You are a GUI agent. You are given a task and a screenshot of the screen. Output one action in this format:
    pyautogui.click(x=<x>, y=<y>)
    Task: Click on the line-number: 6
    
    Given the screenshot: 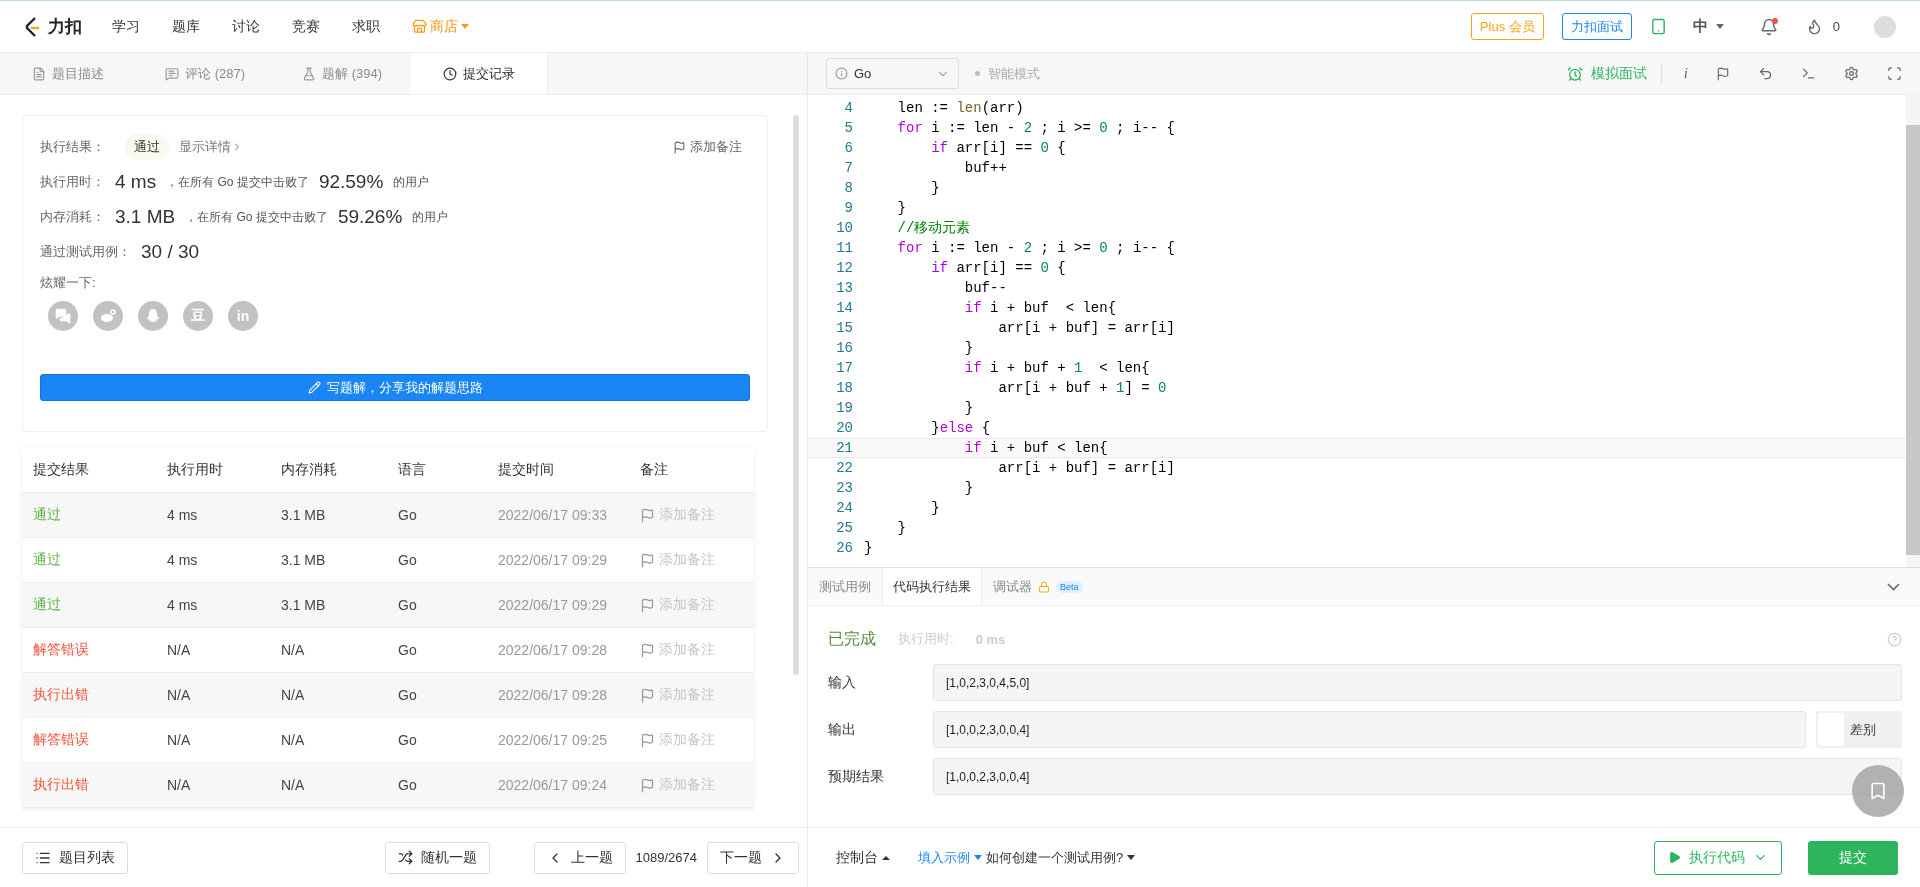 What is the action you would take?
    pyautogui.click(x=848, y=148)
    